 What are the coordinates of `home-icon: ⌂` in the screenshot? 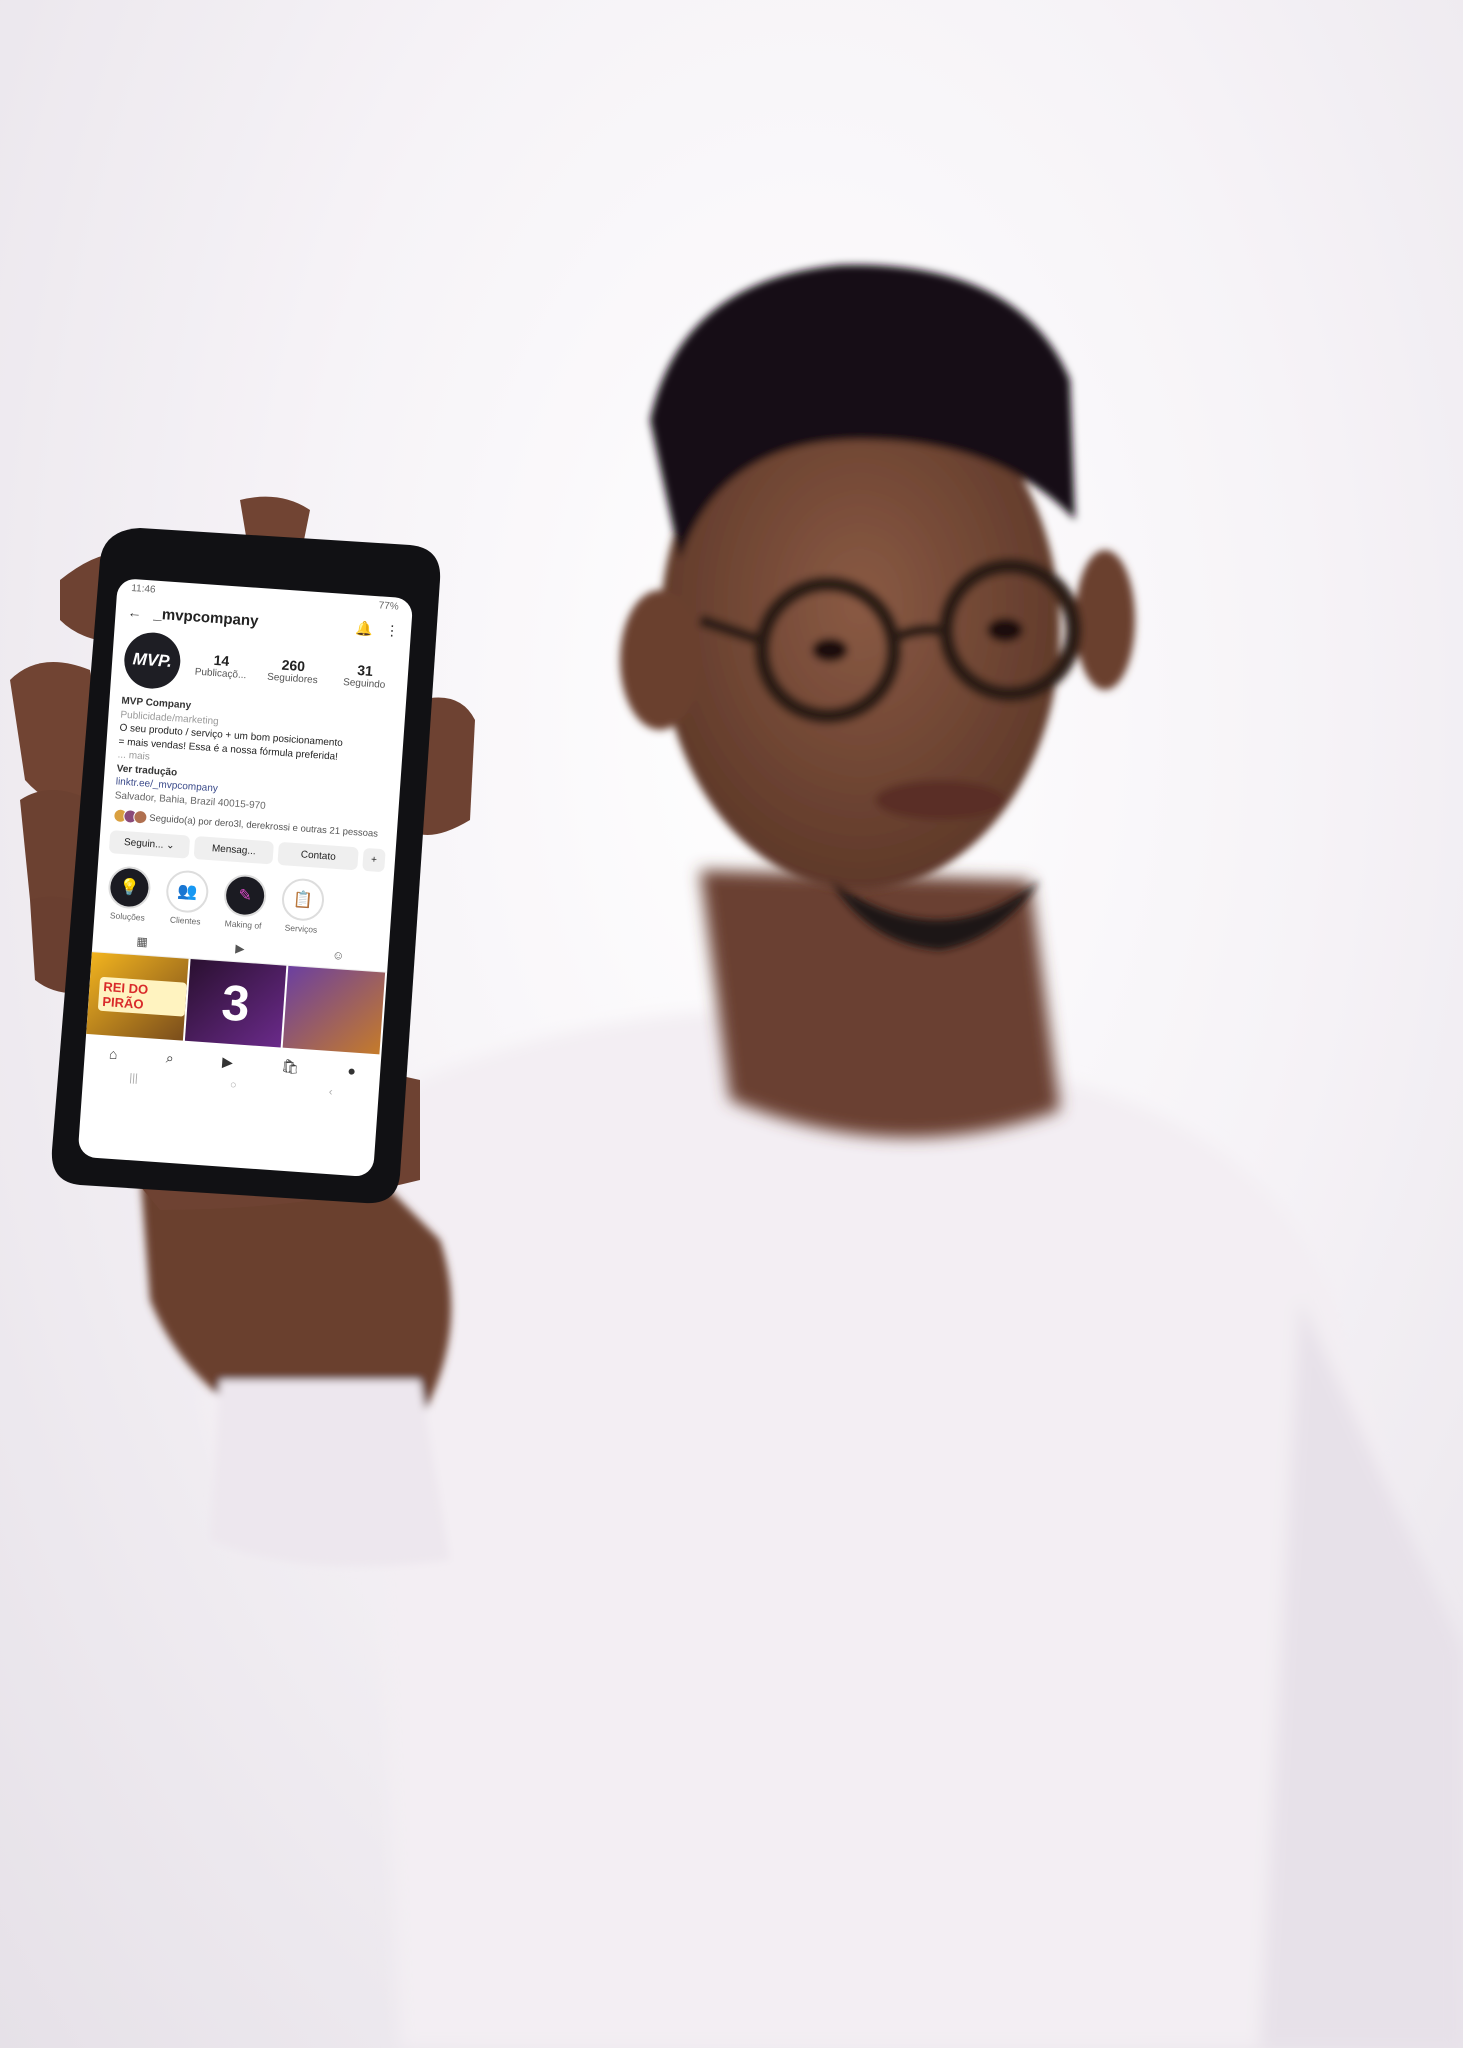 It's located at (113, 1055).